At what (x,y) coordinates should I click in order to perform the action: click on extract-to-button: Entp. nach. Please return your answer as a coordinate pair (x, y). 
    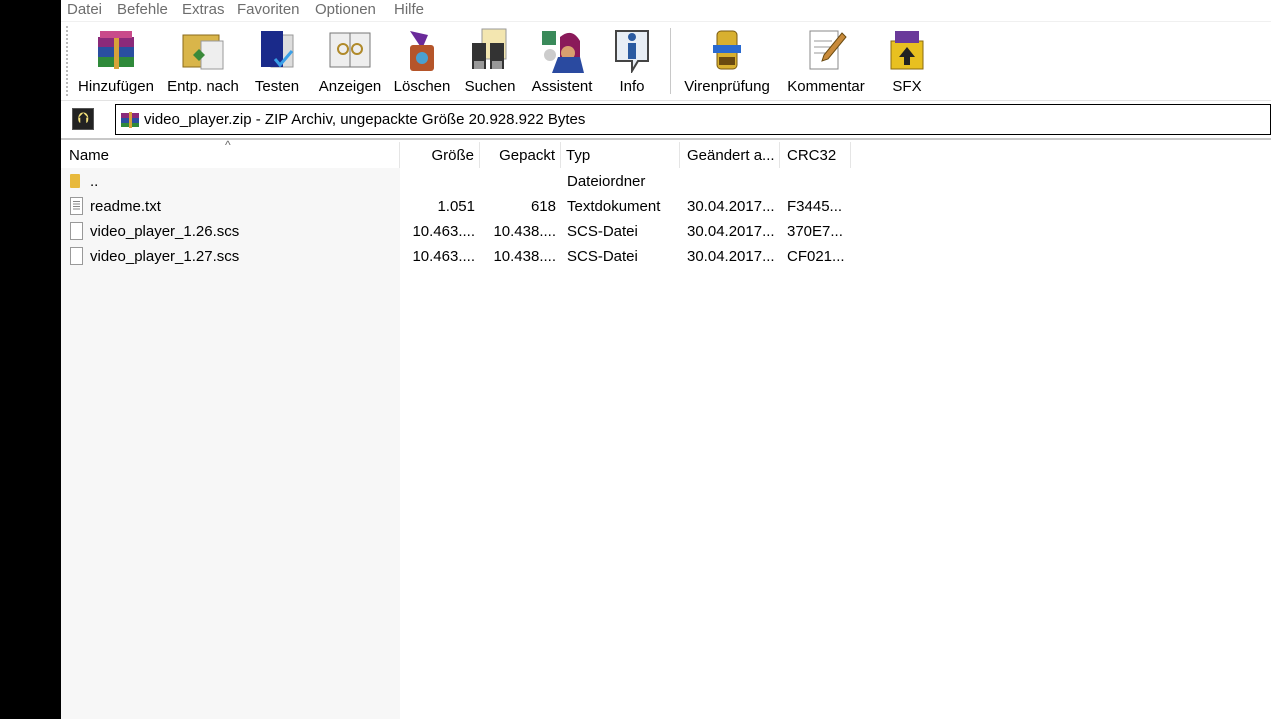
    Looking at the image, I should click on (203, 60).